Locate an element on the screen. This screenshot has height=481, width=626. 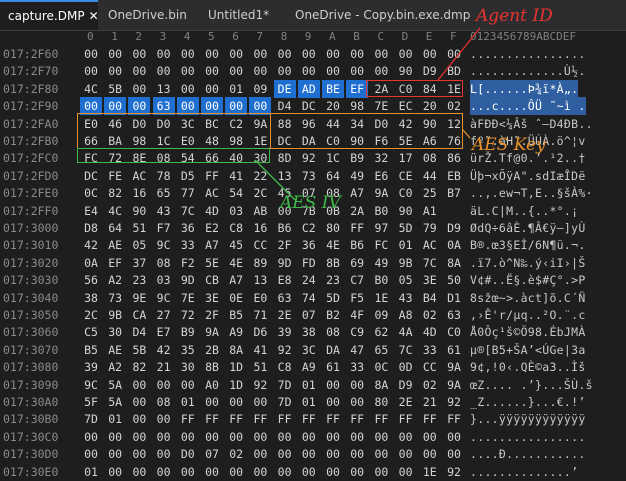
aes-iv-label: AES IV is located at coordinates (310, 203).